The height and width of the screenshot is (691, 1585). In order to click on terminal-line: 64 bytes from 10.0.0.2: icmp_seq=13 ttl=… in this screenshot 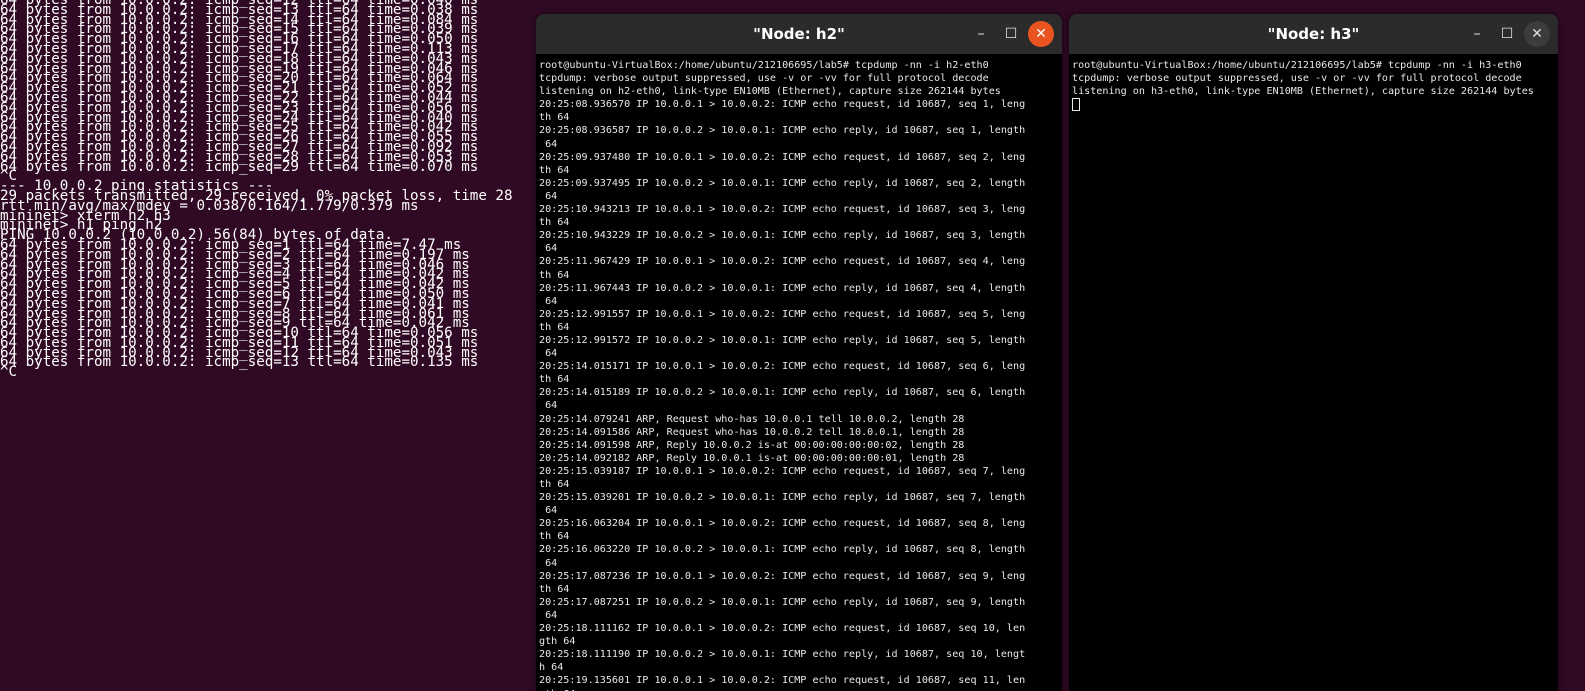, I will do `click(239, 362)`.